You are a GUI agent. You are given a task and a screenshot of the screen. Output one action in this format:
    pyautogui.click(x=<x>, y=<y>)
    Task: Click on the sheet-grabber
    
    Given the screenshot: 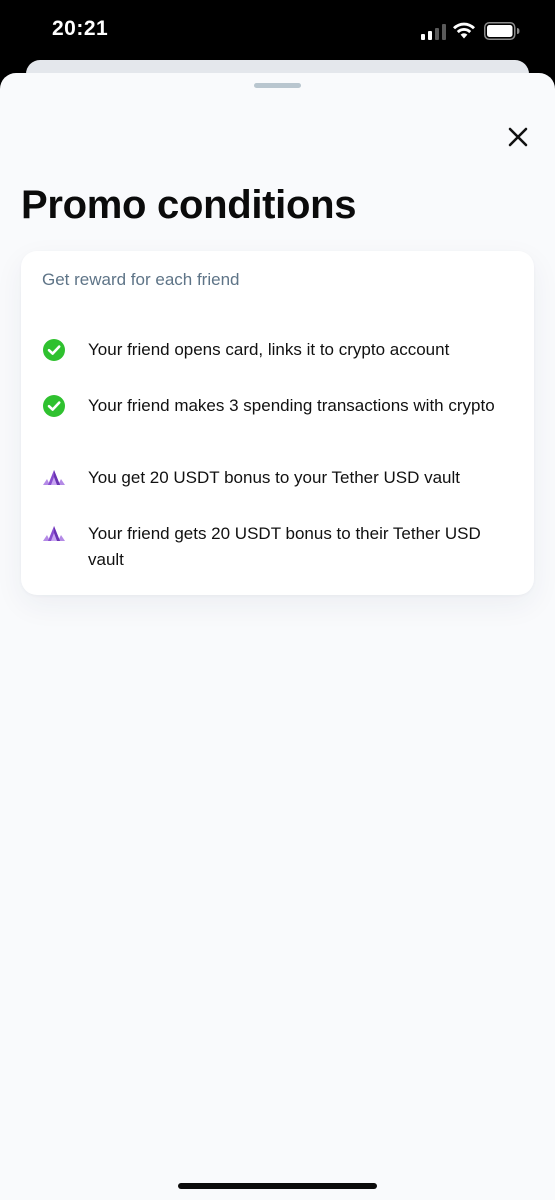 What is the action you would take?
    pyautogui.click(x=277, y=85)
    